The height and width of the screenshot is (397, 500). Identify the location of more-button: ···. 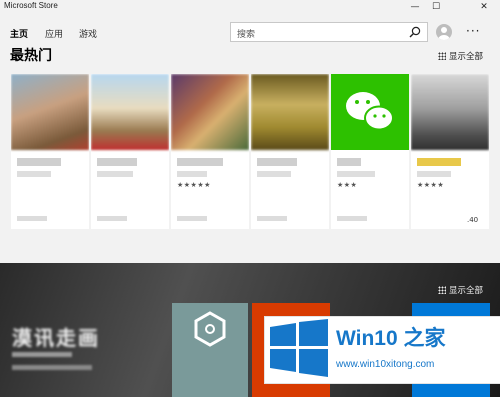
(473, 31).